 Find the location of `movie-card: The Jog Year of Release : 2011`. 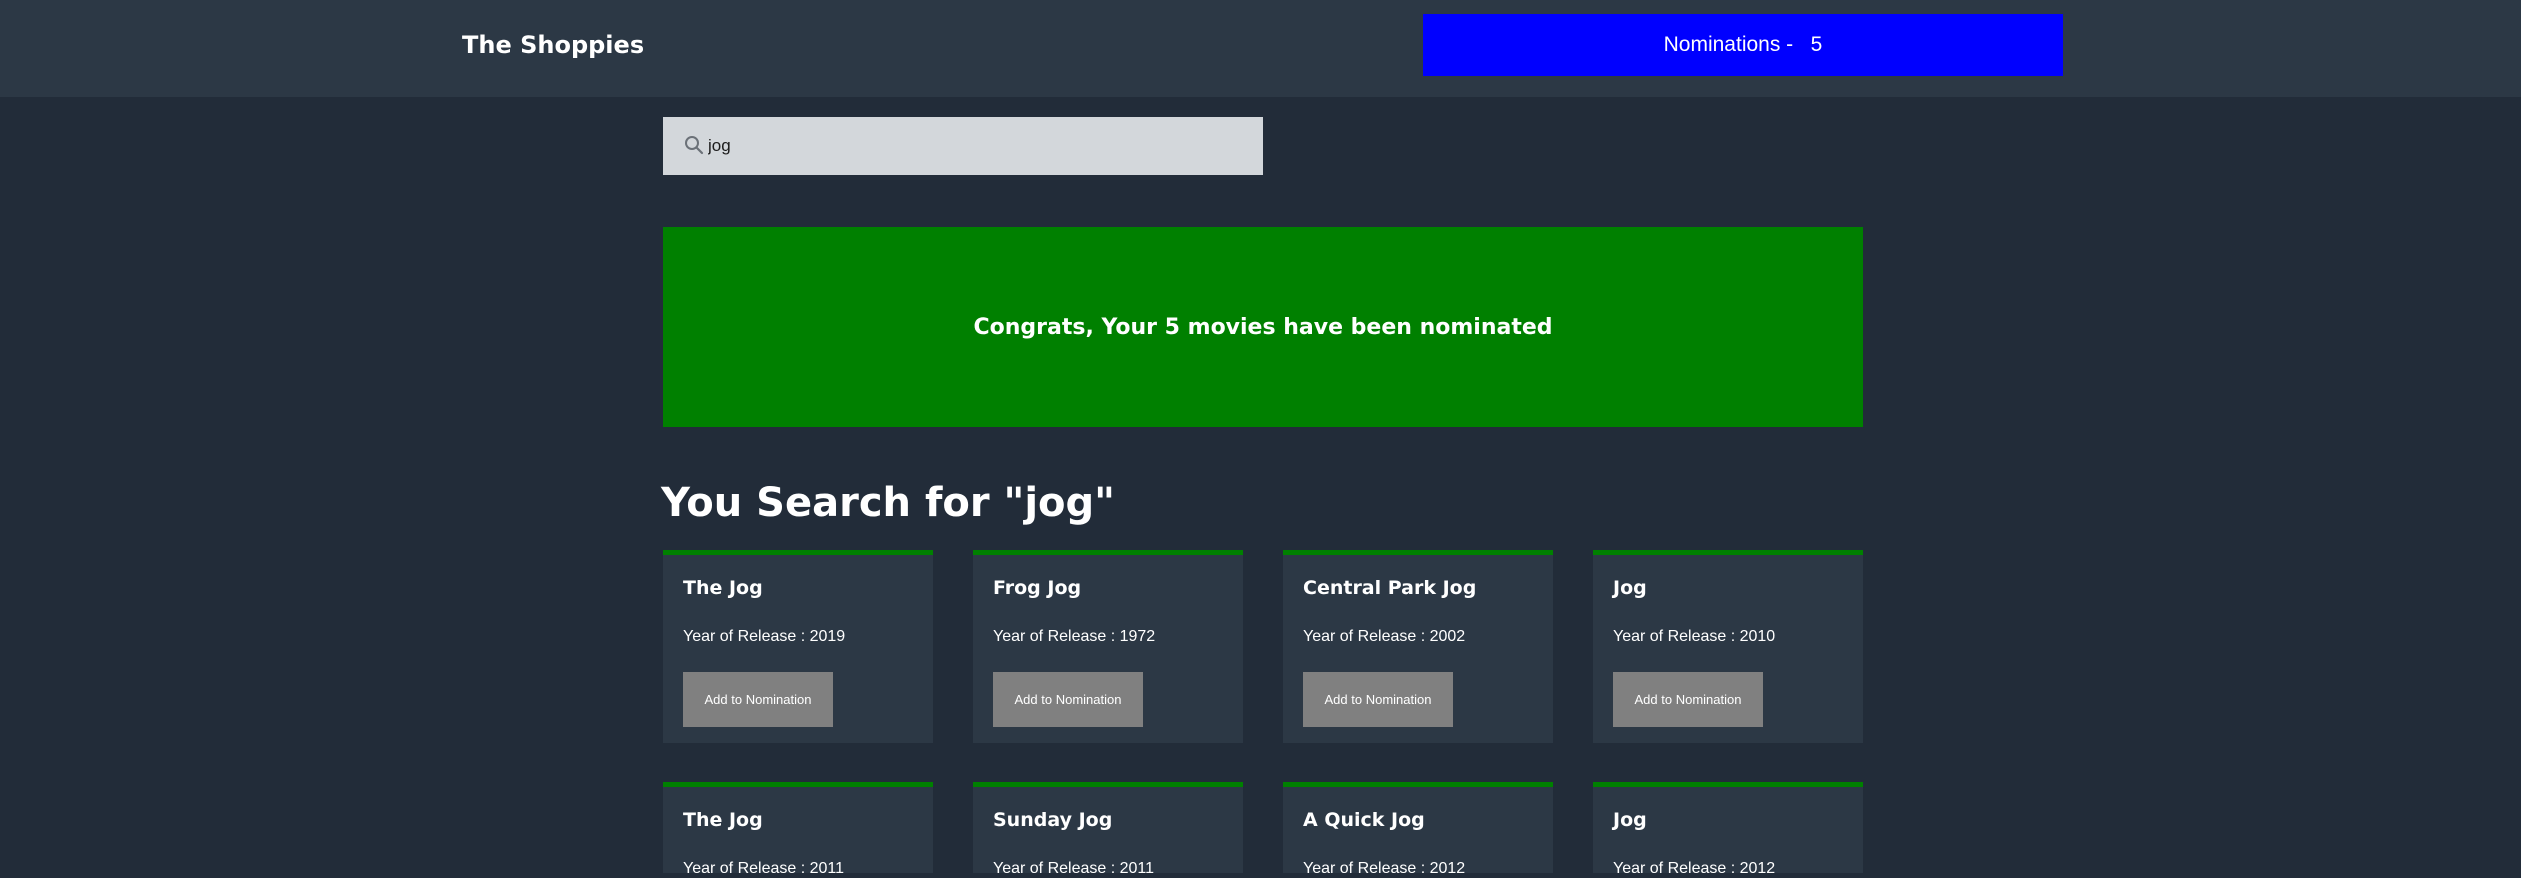

movie-card: The Jog Year of Release : 2011 is located at coordinates (798, 829).